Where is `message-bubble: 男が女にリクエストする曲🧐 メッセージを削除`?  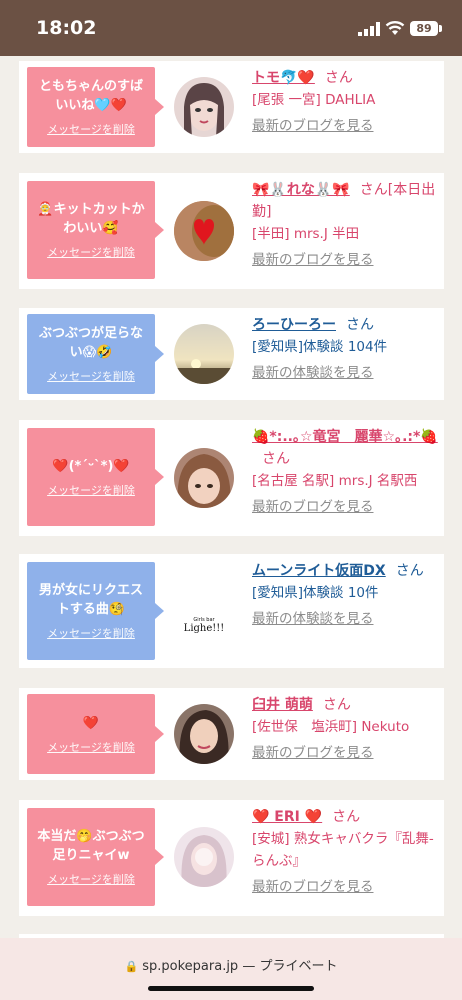
message-bubble: 男が女にリクエストする曲🧐 メッセージを削除 is located at coordinates (95, 611).